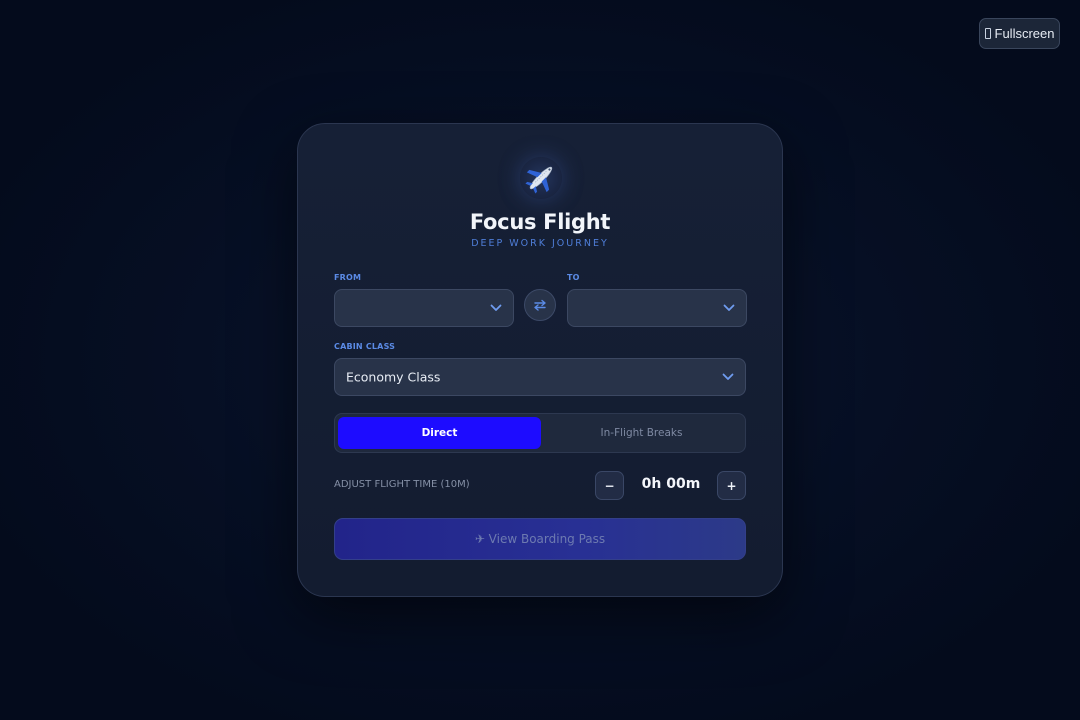 The width and height of the screenshot is (1080, 720). I want to click on app-title: Focus Flight, so click(540, 222).